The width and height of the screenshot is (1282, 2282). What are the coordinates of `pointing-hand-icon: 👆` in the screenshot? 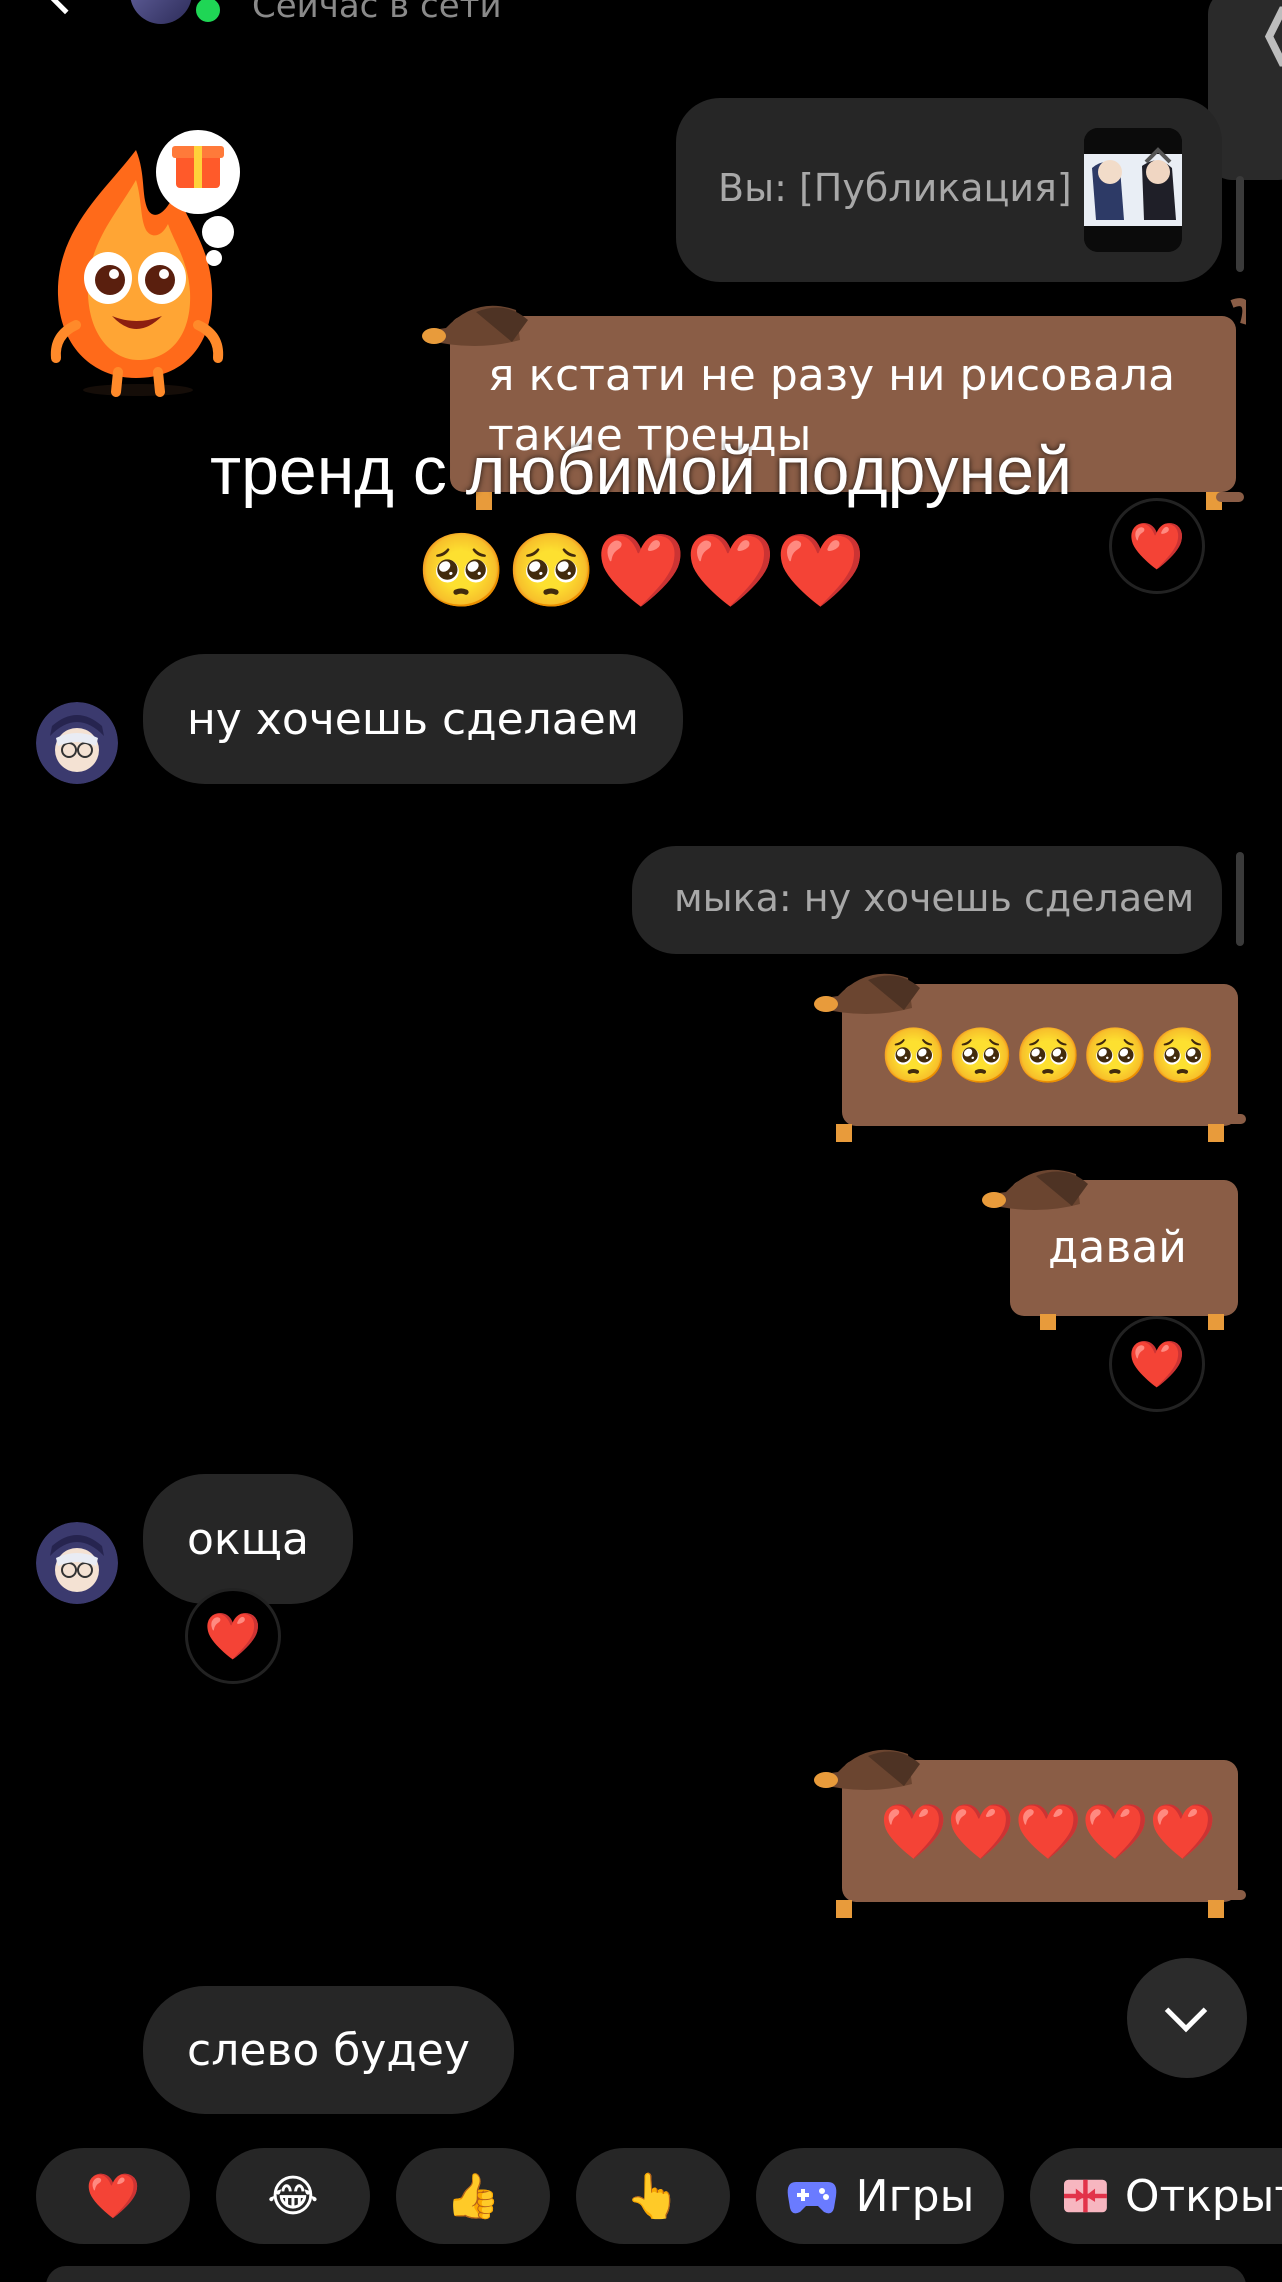 It's located at (653, 2196).